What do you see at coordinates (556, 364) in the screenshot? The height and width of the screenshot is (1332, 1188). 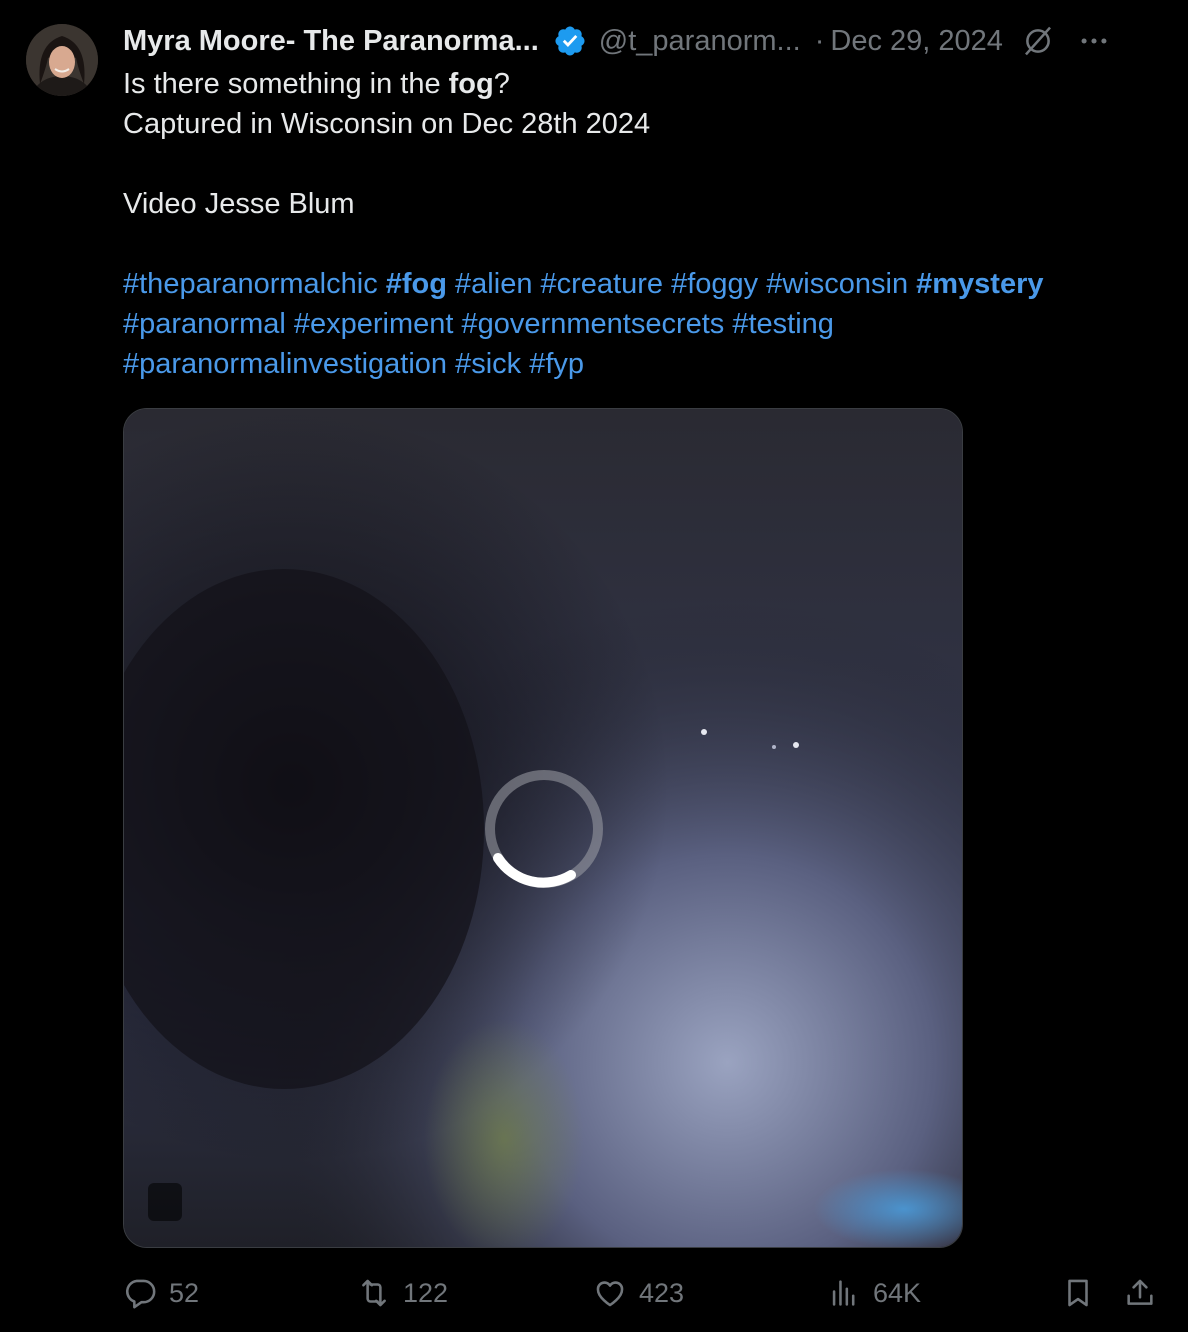 I see `hashtag-link: #fyp` at bounding box center [556, 364].